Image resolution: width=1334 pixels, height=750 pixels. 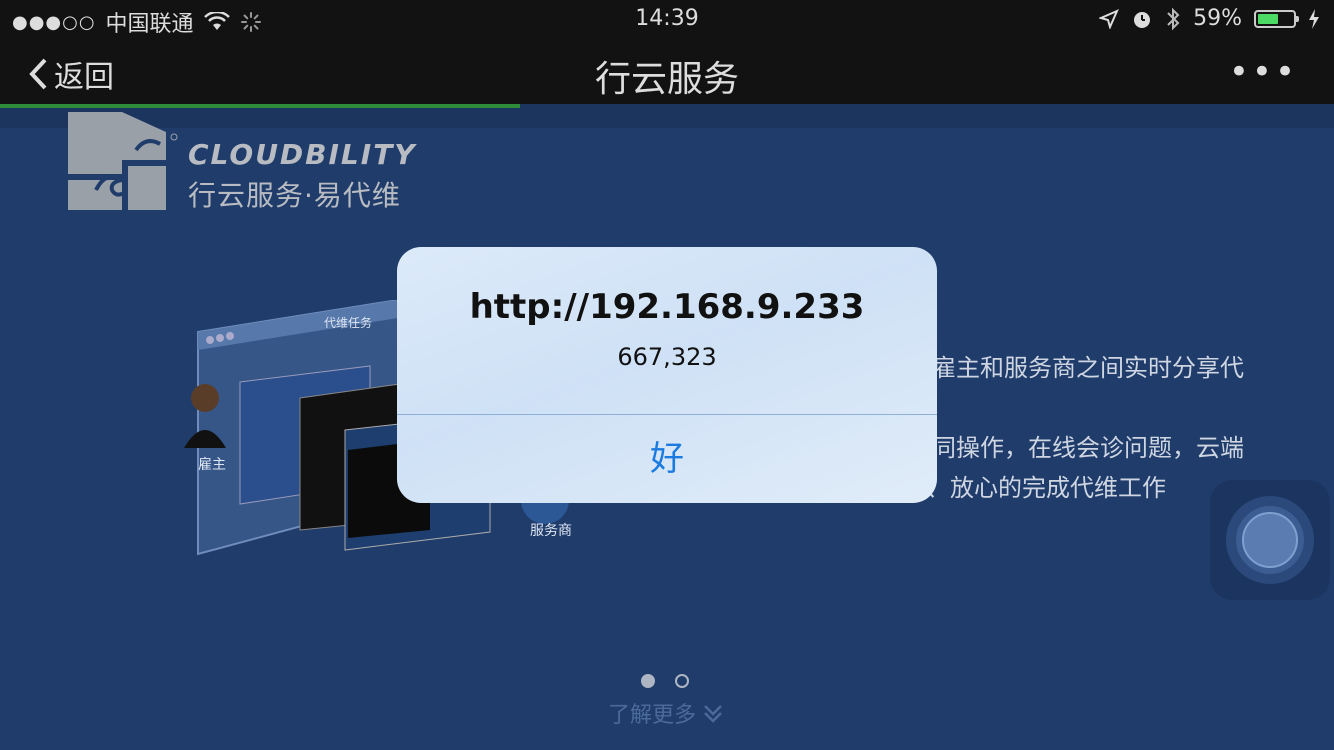 I want to click on alarm-icon, so click(x=1142, y=19).